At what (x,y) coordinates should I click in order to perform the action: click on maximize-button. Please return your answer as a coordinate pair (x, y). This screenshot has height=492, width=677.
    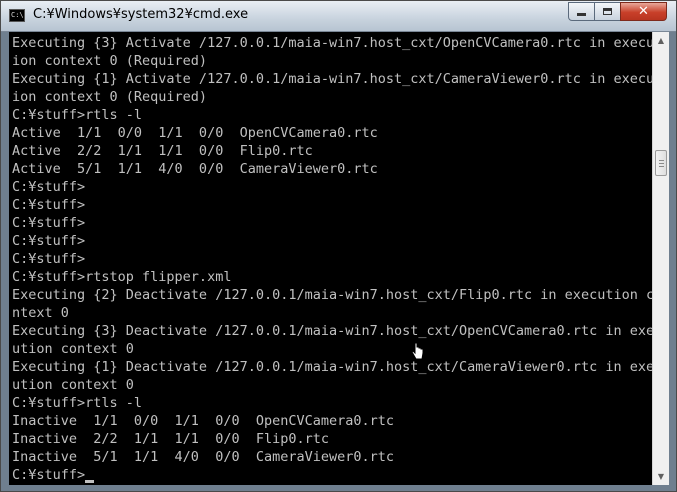
    Looking at the image, I should click on (607, 11).